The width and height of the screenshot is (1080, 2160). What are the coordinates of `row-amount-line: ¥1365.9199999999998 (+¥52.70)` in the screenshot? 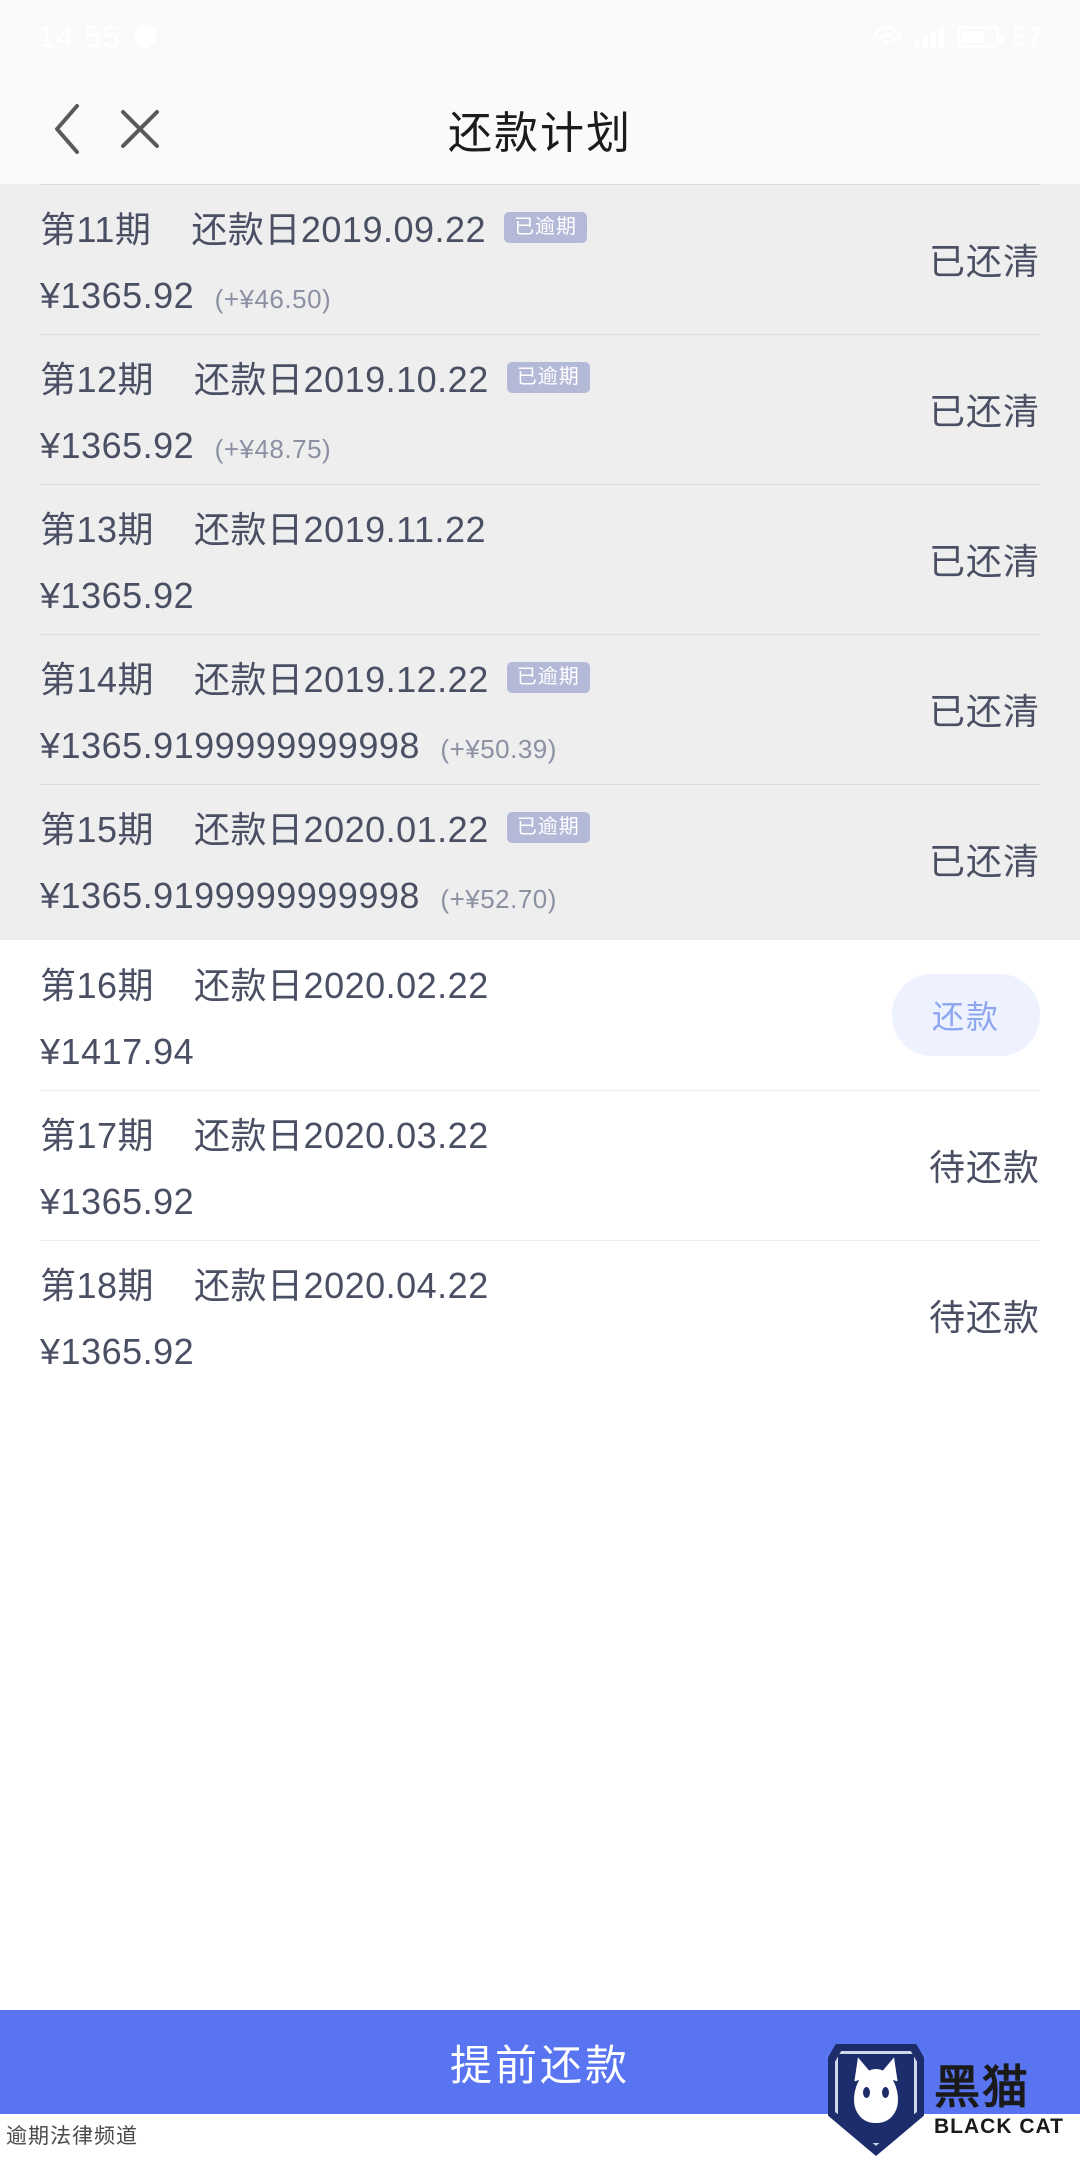 It's located at (474, 896).